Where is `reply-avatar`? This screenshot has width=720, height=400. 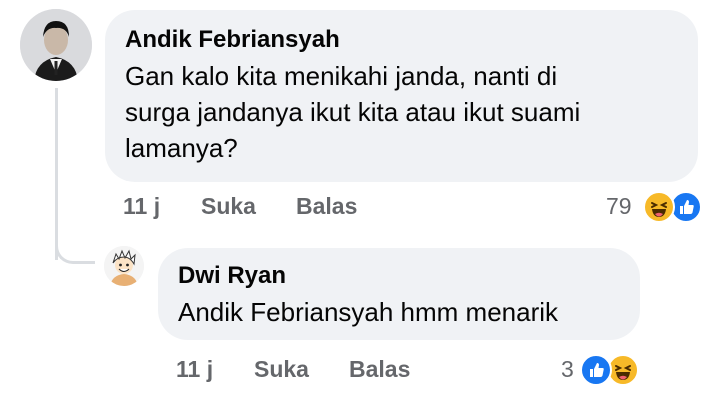 reply-avatar is located at coordinates (124, 266).